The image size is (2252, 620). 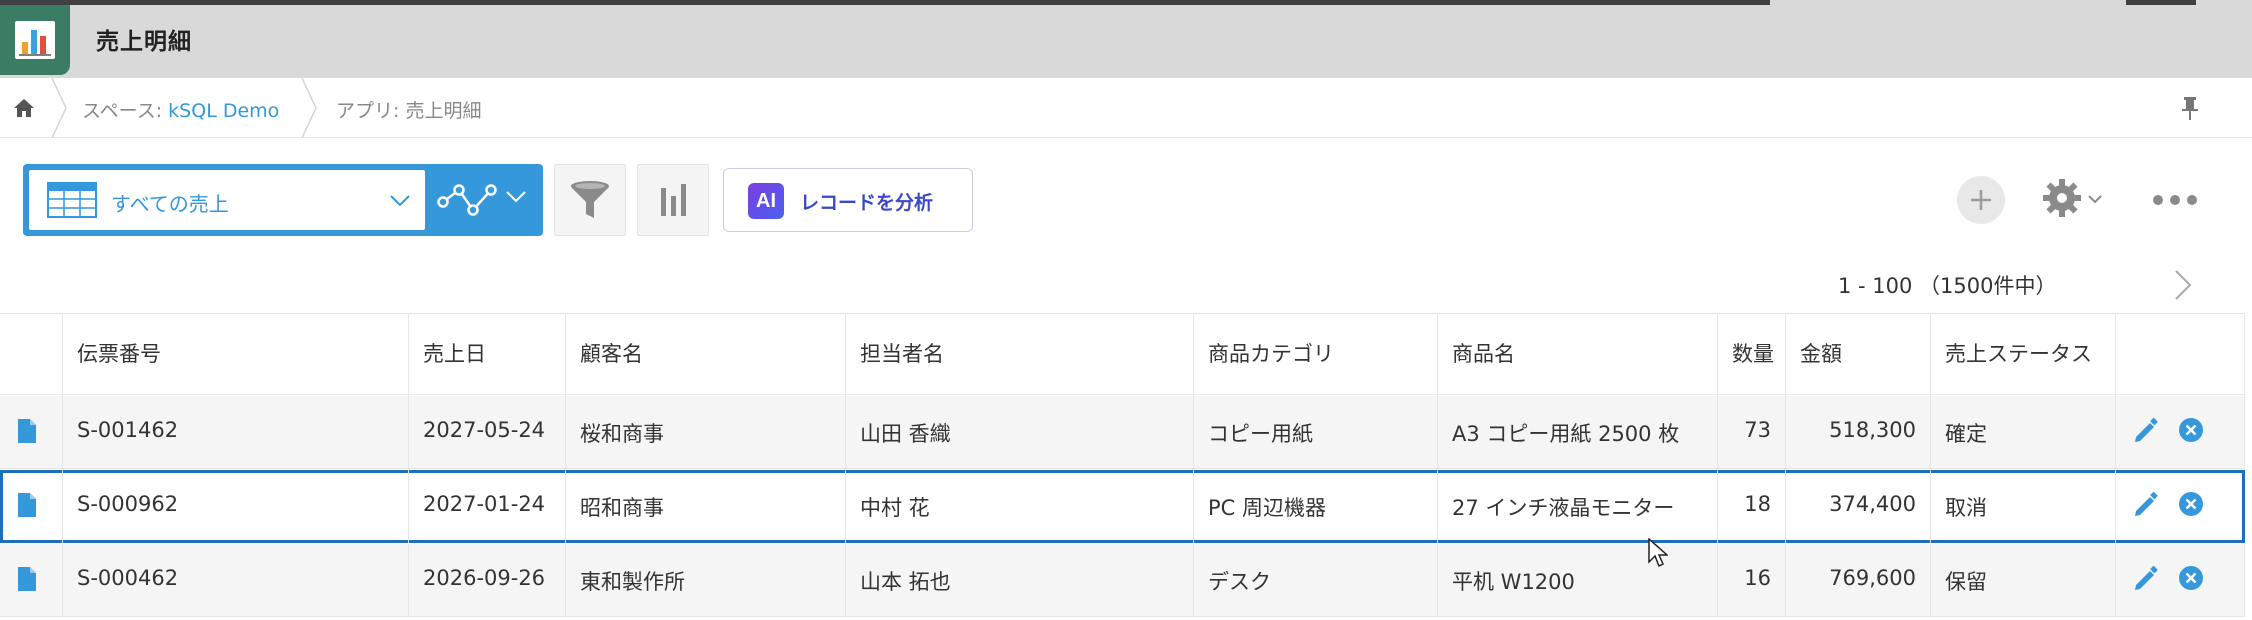 What do you see at coordinates (125, 111) in the screenshot?
I see `breadcrumb-space-prefix: スペース:` at bounding box center [125, 111].